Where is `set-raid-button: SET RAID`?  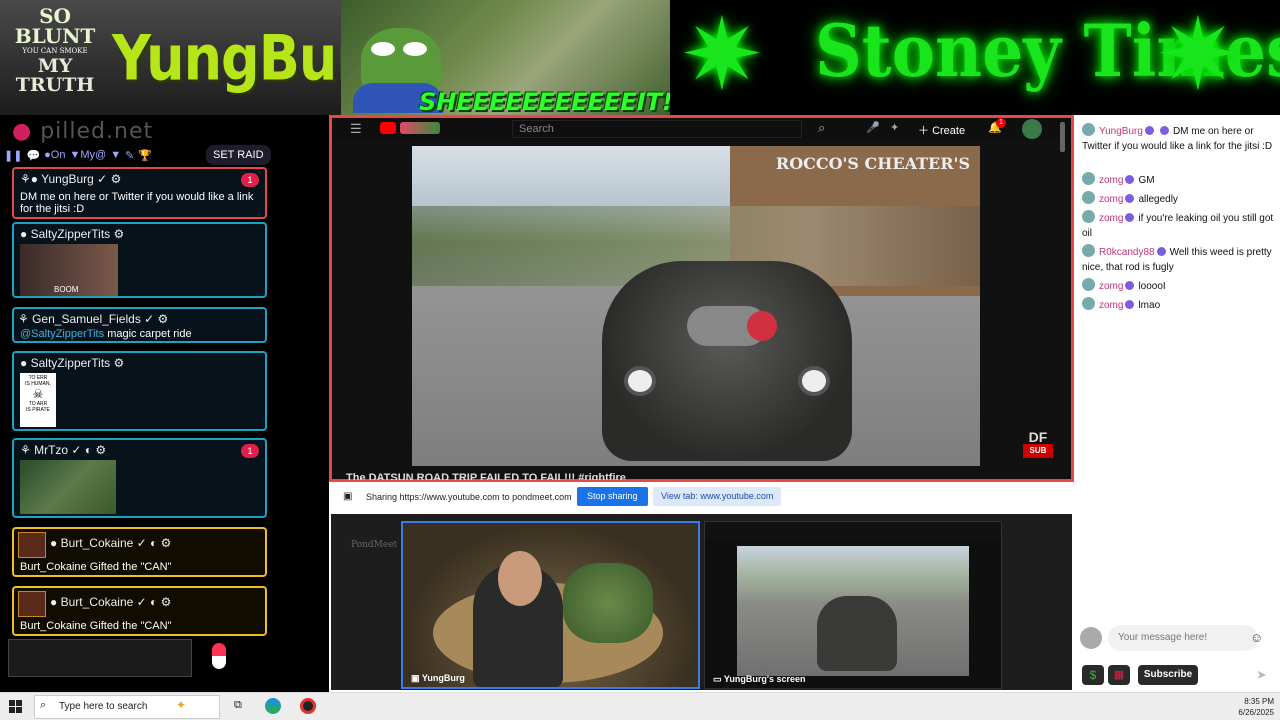 set-raid-button: SET RAID is located at coordinates (238, 155).